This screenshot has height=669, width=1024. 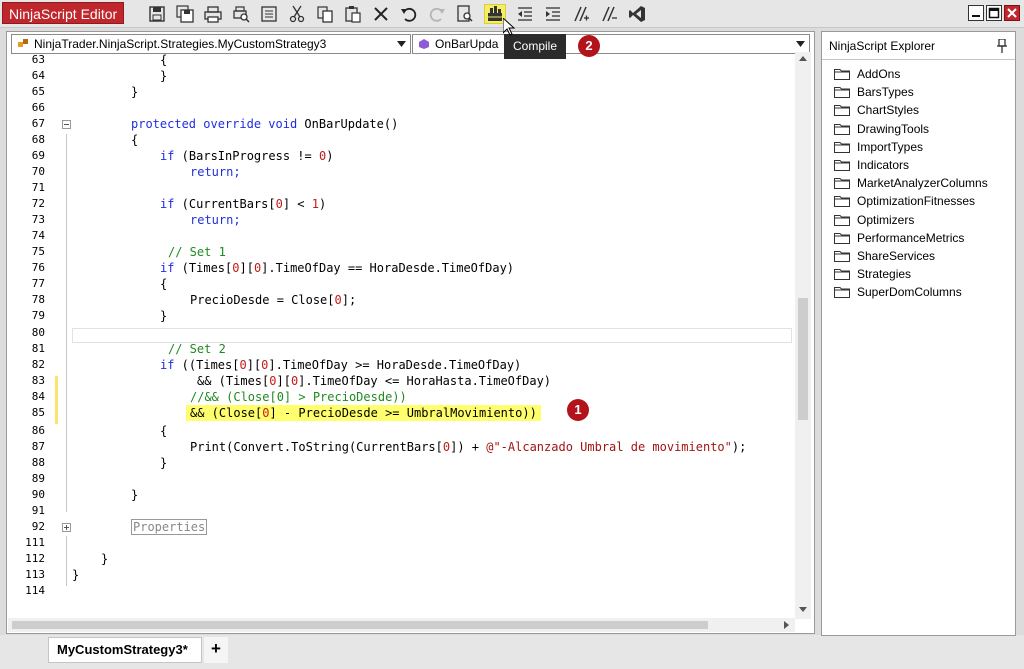 I want to click on properties-icon, so click(x=269, y=14).